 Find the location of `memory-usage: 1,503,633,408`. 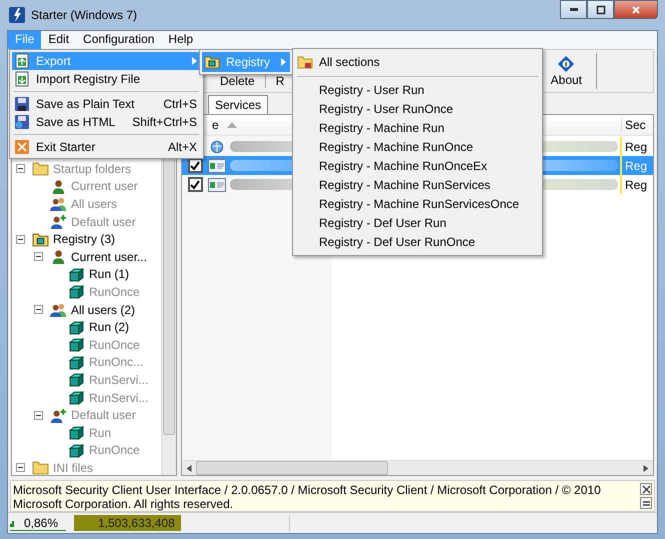

memory-usage: 1,503,633,408 is located at coordinates (127, 523).